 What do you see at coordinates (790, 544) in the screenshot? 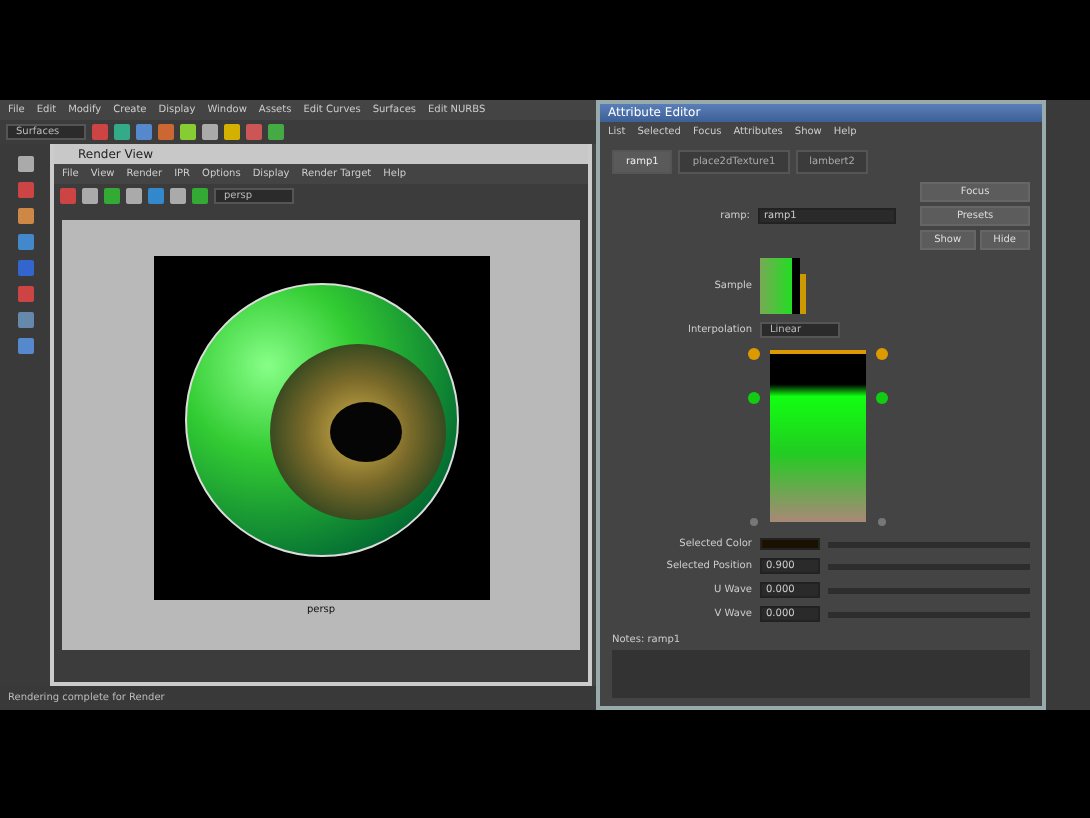
I see `color-swatch` at bounding box center [790, 544].